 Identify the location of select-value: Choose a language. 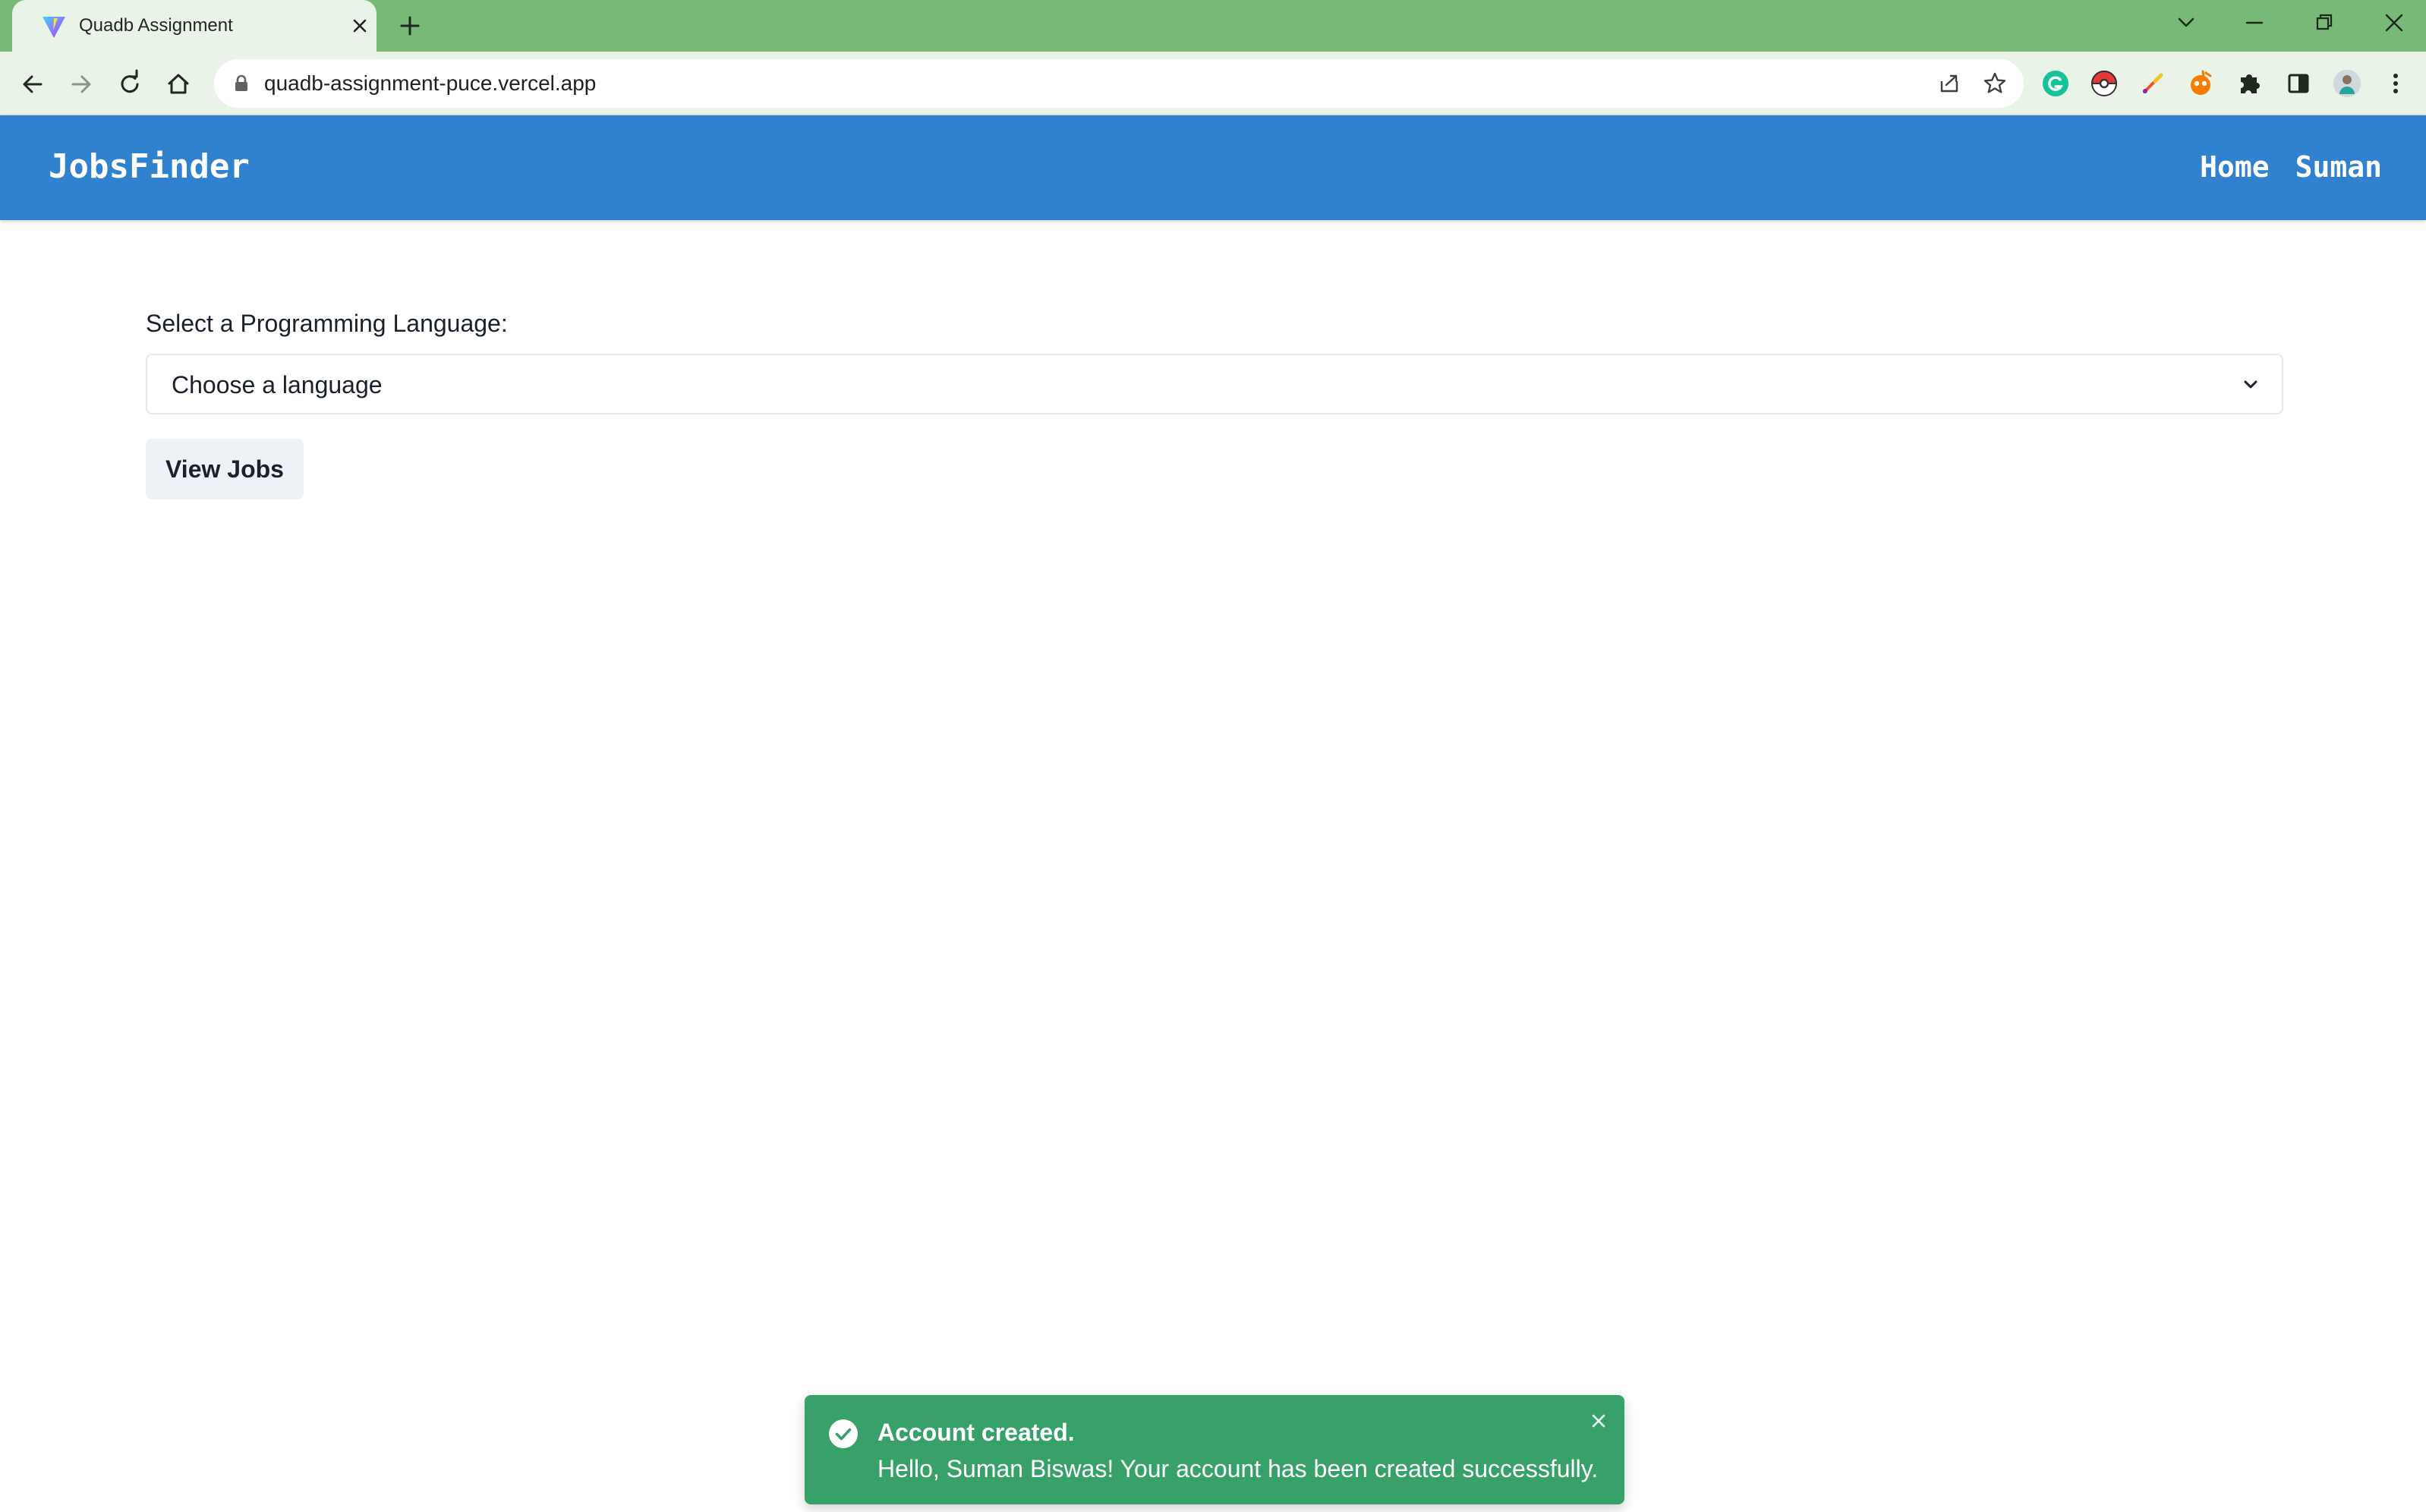
(277, 384).